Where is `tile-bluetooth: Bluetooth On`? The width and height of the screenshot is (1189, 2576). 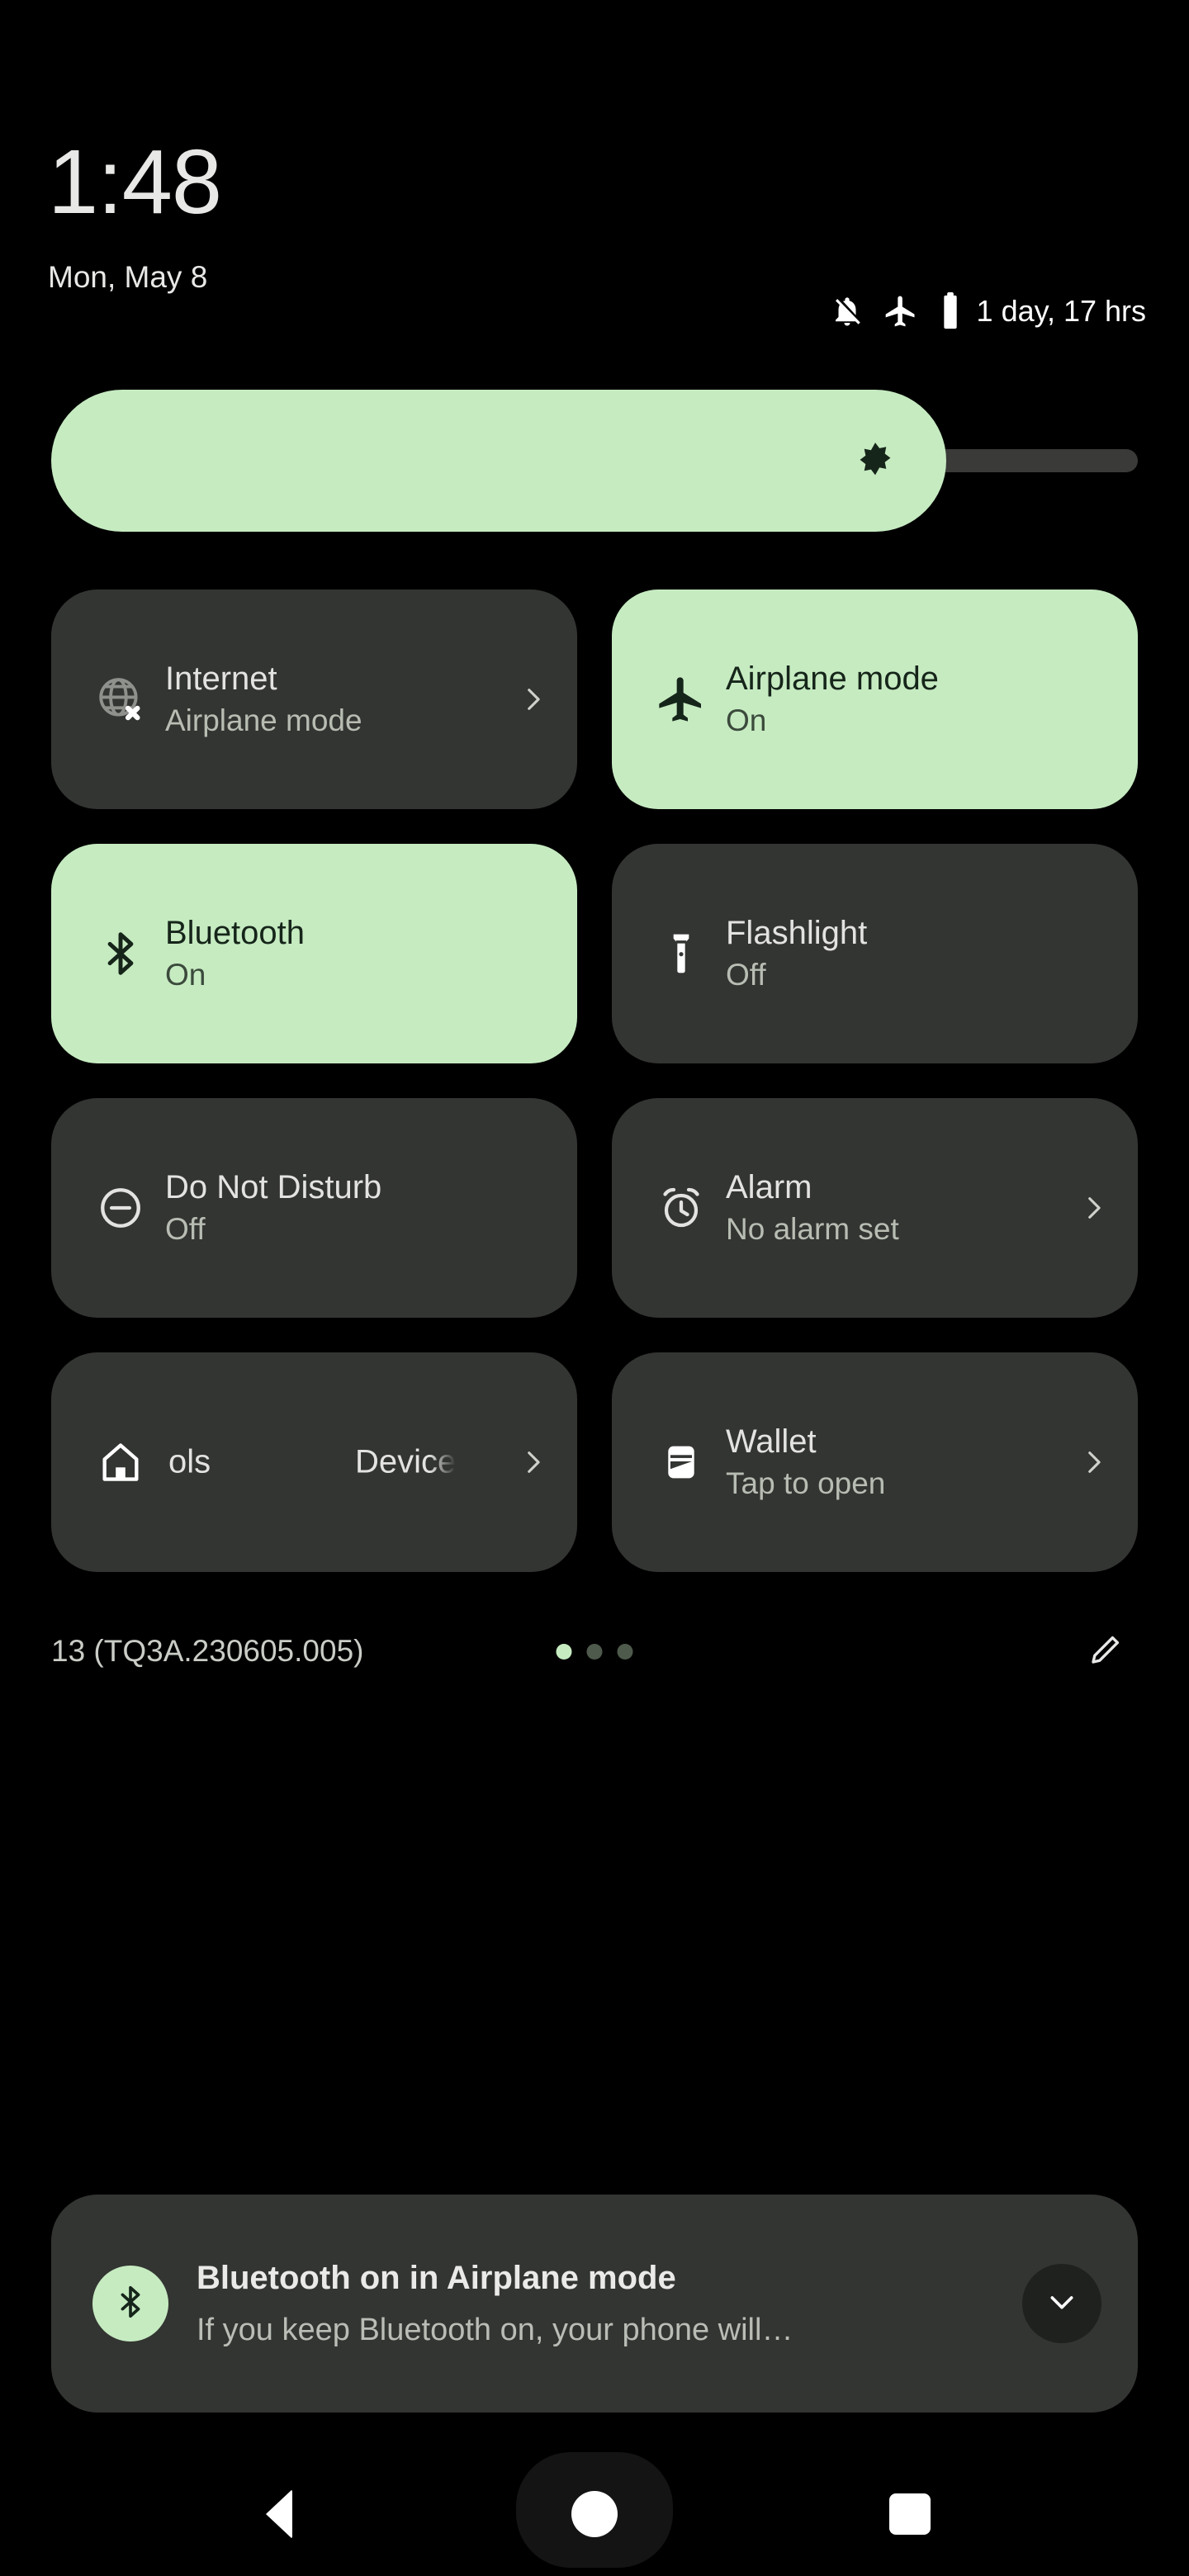
tile-bluetooth: Bluetooth On is located at coordinates (314, 953).